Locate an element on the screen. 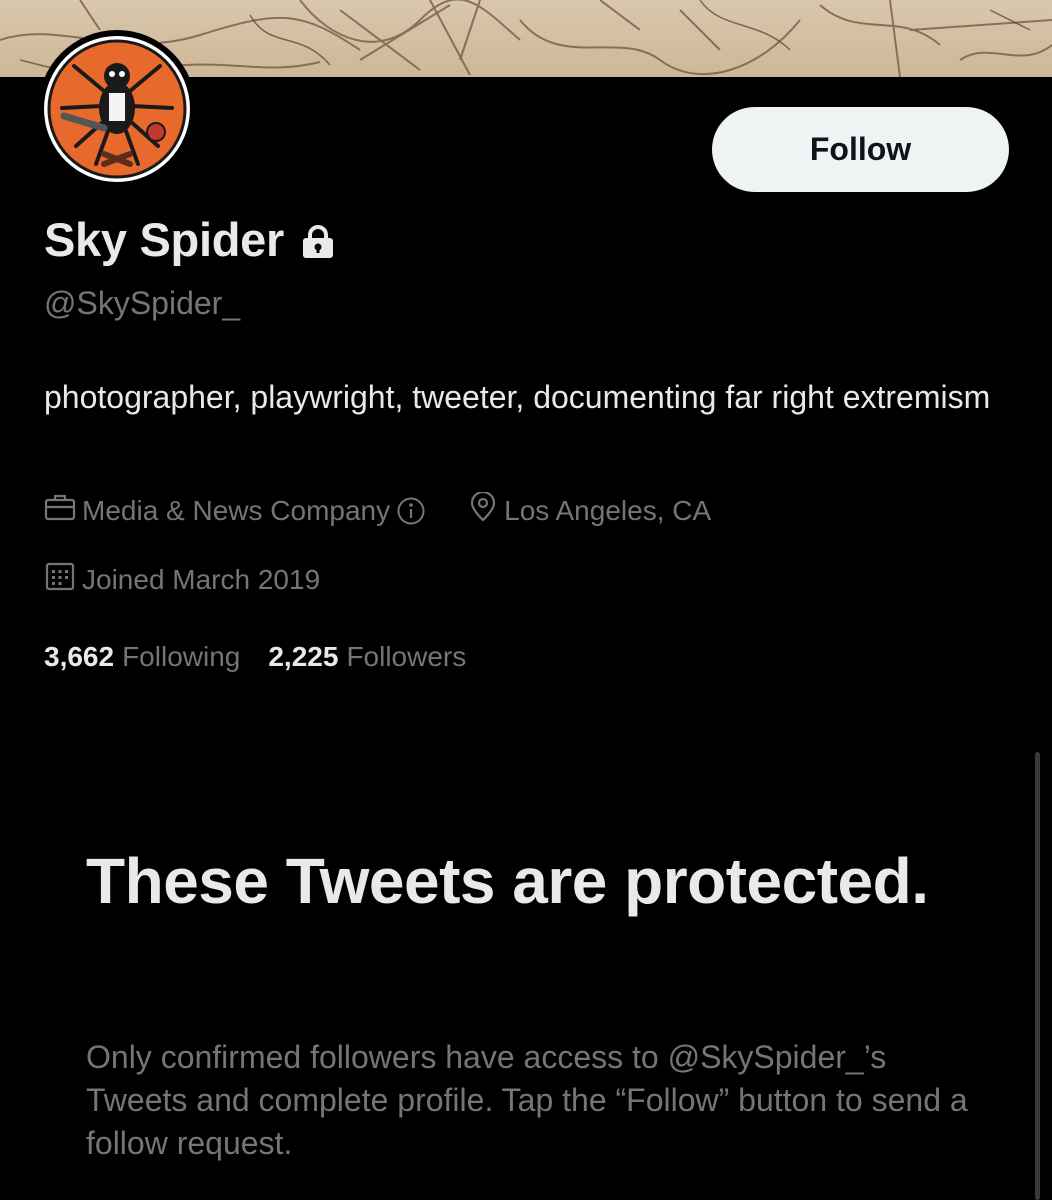 The image size is (1052, 1200). following-label: Following is located at coordinates (181, 656).